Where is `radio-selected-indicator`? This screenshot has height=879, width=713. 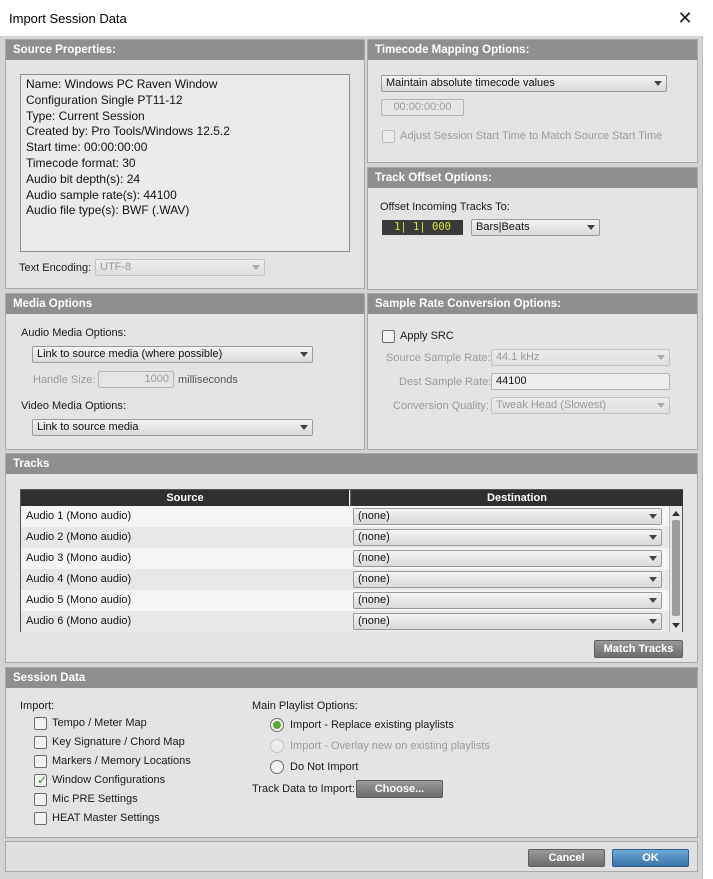 radio-selected-indicator is located at coordinates (277, 725).